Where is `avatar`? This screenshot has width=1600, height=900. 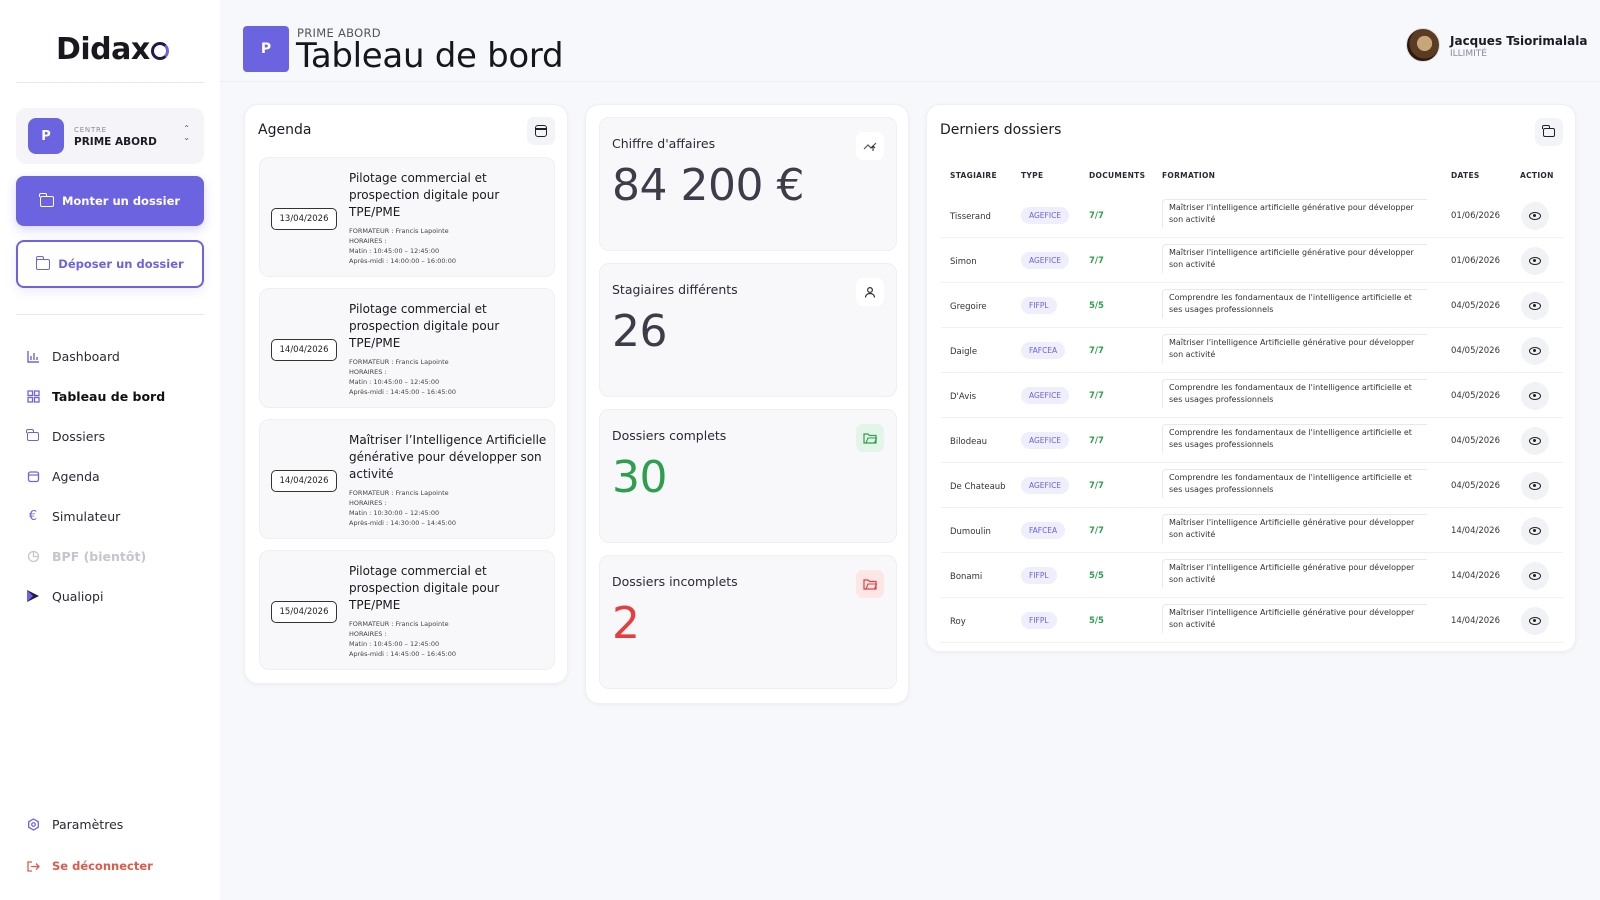 avatar is located at coordinates (1423, 45).